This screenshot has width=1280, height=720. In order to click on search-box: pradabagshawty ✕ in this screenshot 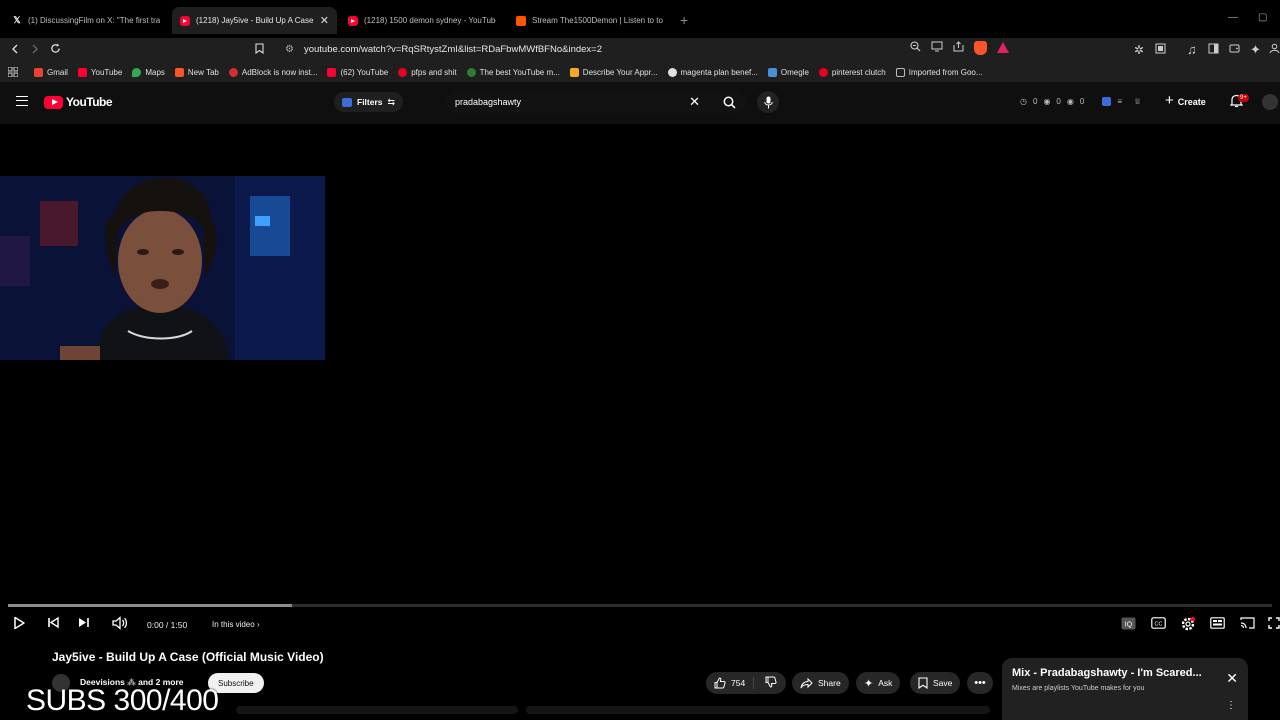, I will do `click(596, 102)`.